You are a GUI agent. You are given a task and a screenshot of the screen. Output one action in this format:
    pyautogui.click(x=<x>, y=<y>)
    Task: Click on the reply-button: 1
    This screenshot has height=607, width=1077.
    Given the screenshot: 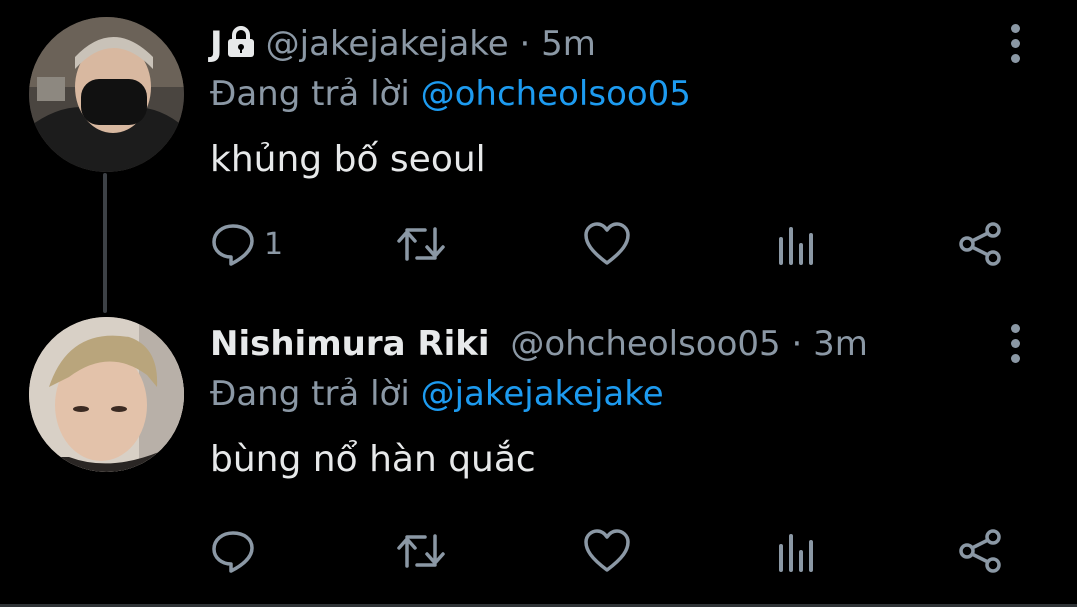 What is the action you would take?
    pyautogui.click(x=246, y=244)
    